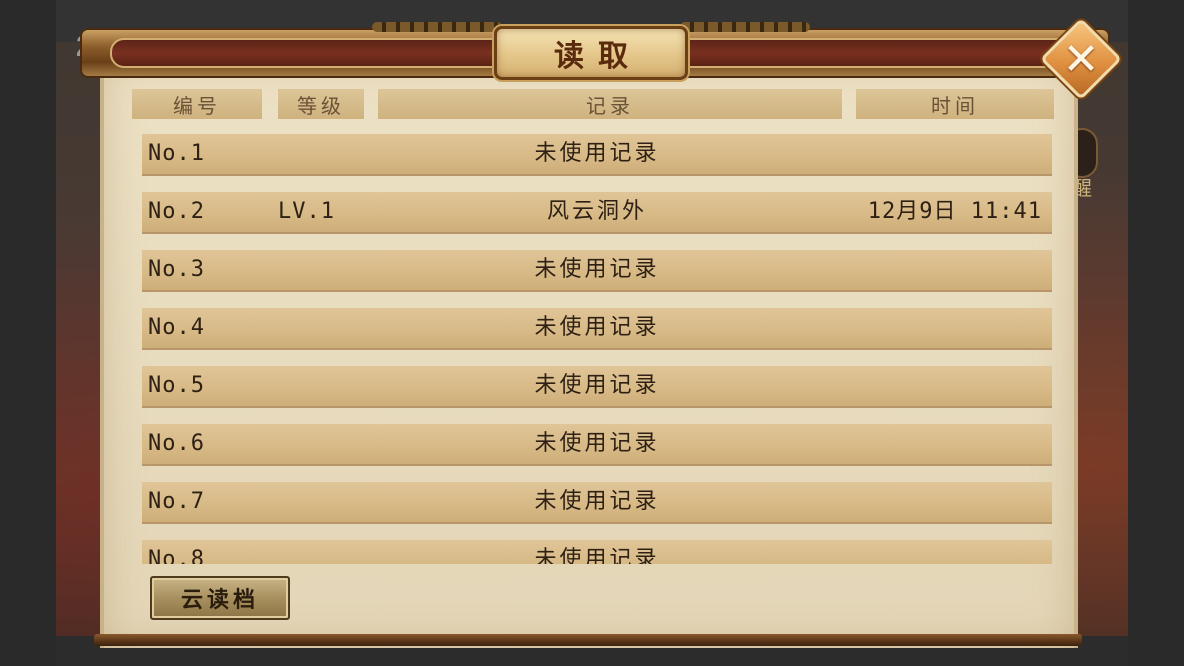  I want to click on save-slot-row: No.7 未使用记录, so click(597, 503).